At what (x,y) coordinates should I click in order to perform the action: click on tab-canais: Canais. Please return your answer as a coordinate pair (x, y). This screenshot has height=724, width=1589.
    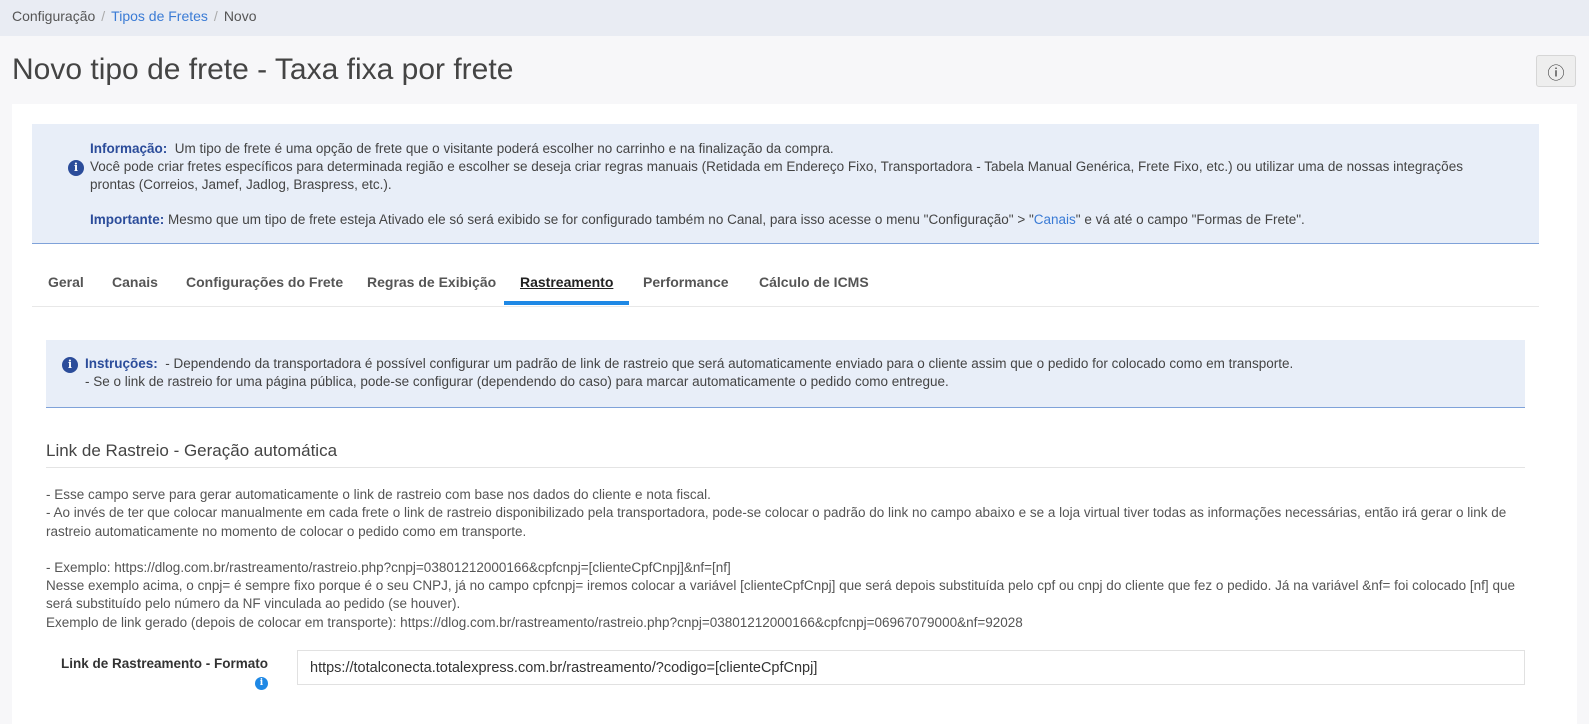
    Looking at the image, I should click on (135, 283).